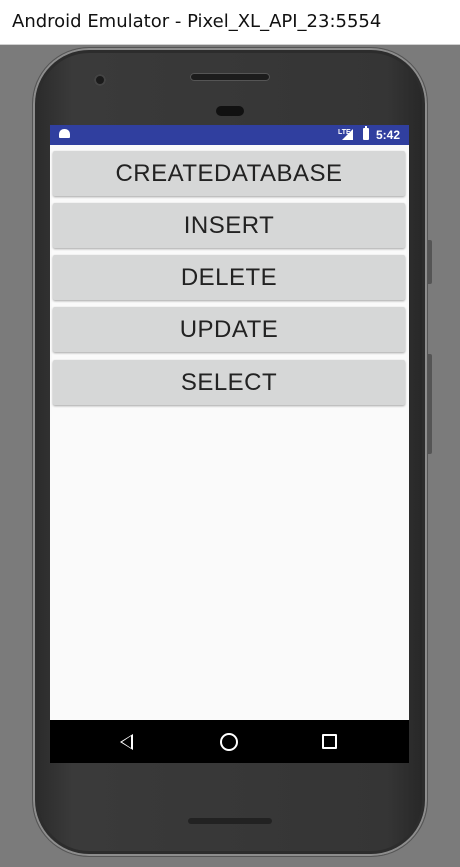 The height and width of the screenshot is (867, 460). Describe the element at coordinates (229, 382) in the screenshot. I see `select-button: SELECT` at that location.